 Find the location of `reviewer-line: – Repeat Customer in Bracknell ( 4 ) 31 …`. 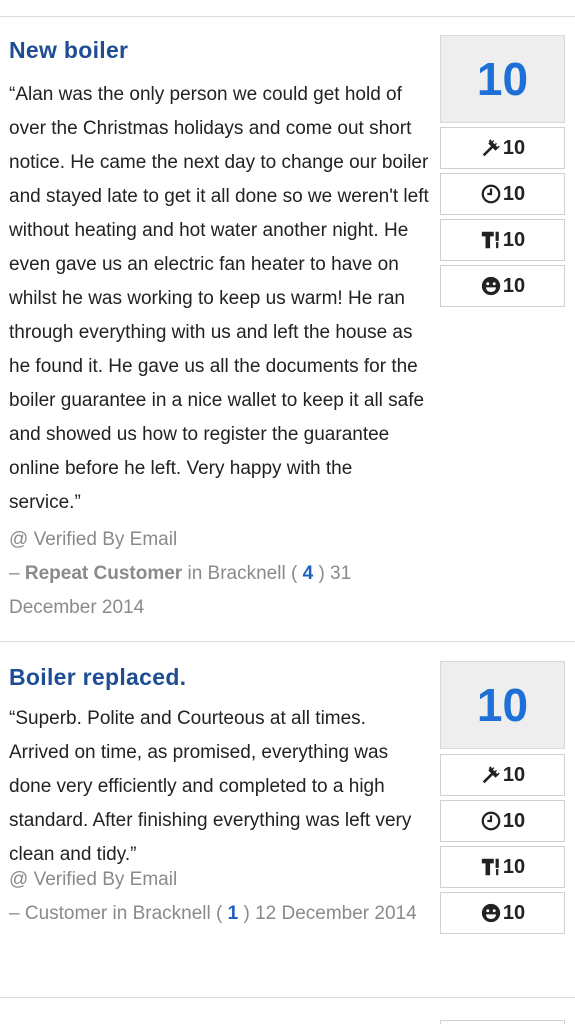

reviewer-line: – Repeat Customer in Bracknell ( 4 ) 31 … is located at coordinates (219, 591).